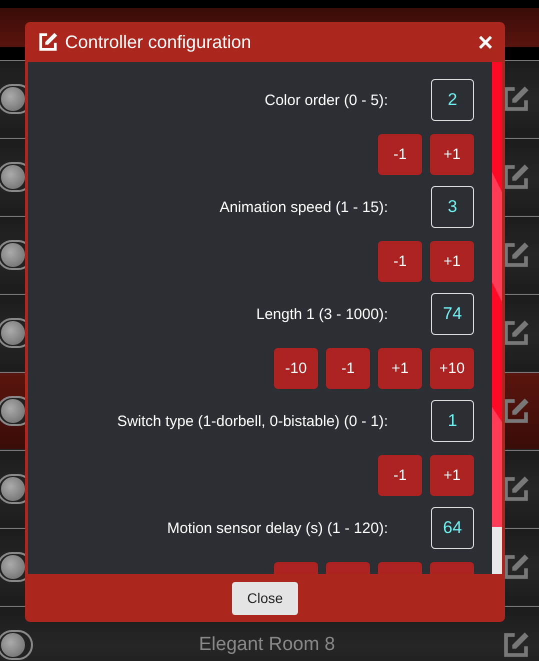 This screenshot has height=661, width=539. Describe the element at coordinates (485, 42) in the screenshot. I see `close-button: ×` at that location.